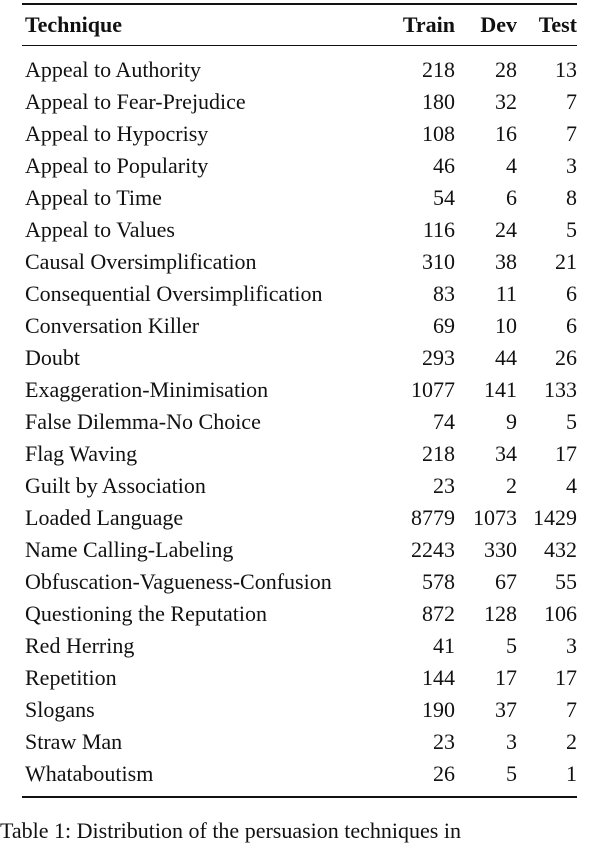 This screenshot has width=590, height=844. I want to click on cell-dev: 3, so click(511, 741).